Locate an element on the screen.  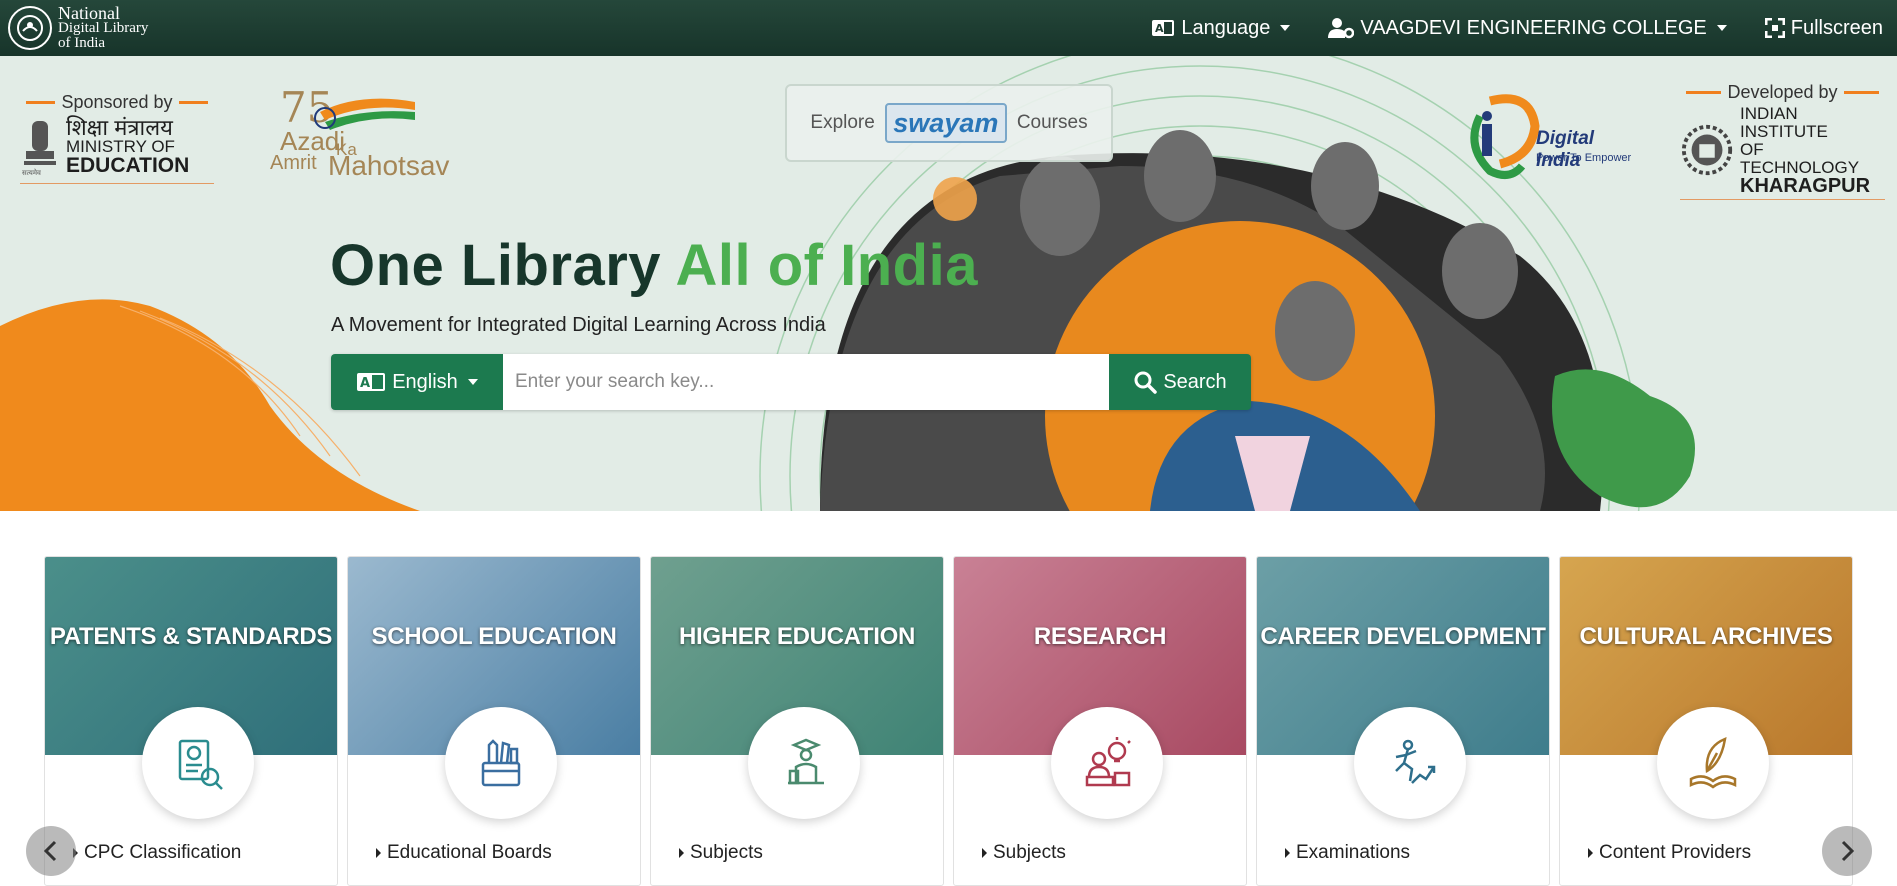
digital-india-tagline: Power To Empower is located at coordinates (1584, 158).